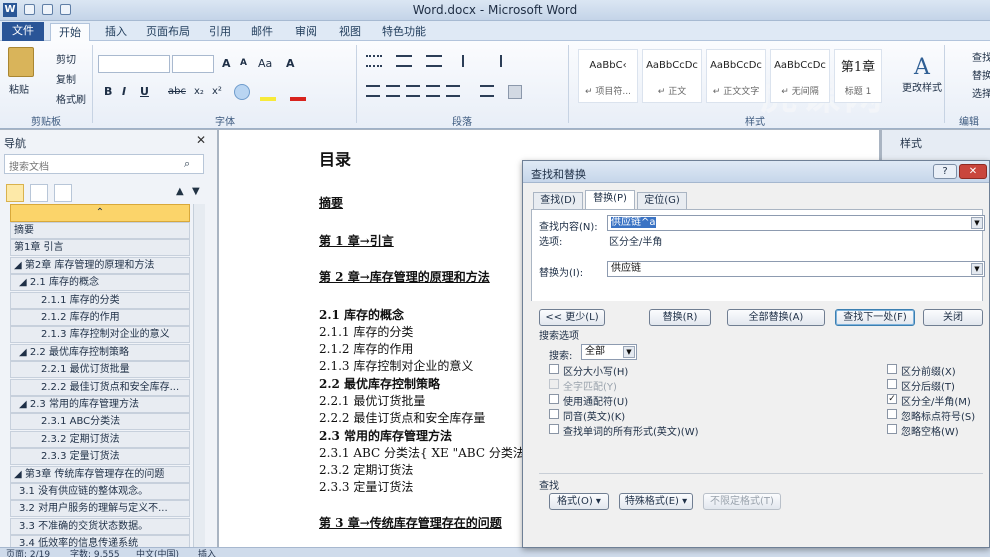 The image size is (990, 557). I want to click on grow-font-button: A, so click(226, 63).